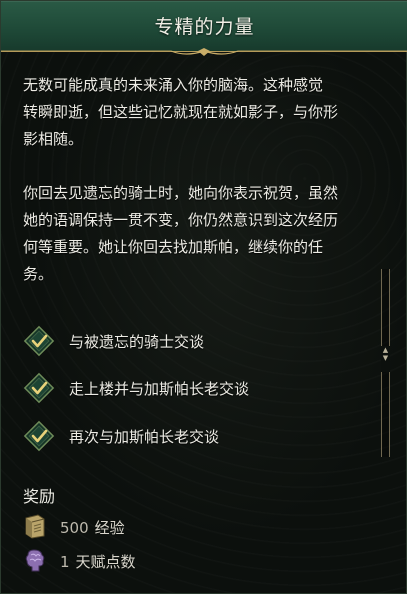 Image resolution: width=407 pixels, height=594 pixels. What do you see at coordinates (181, 220) in the screenshot?
I see `story-line-5: 她的语调保持一贯不变，你仍然意识到这次经历` at bounding box center [181, 220].